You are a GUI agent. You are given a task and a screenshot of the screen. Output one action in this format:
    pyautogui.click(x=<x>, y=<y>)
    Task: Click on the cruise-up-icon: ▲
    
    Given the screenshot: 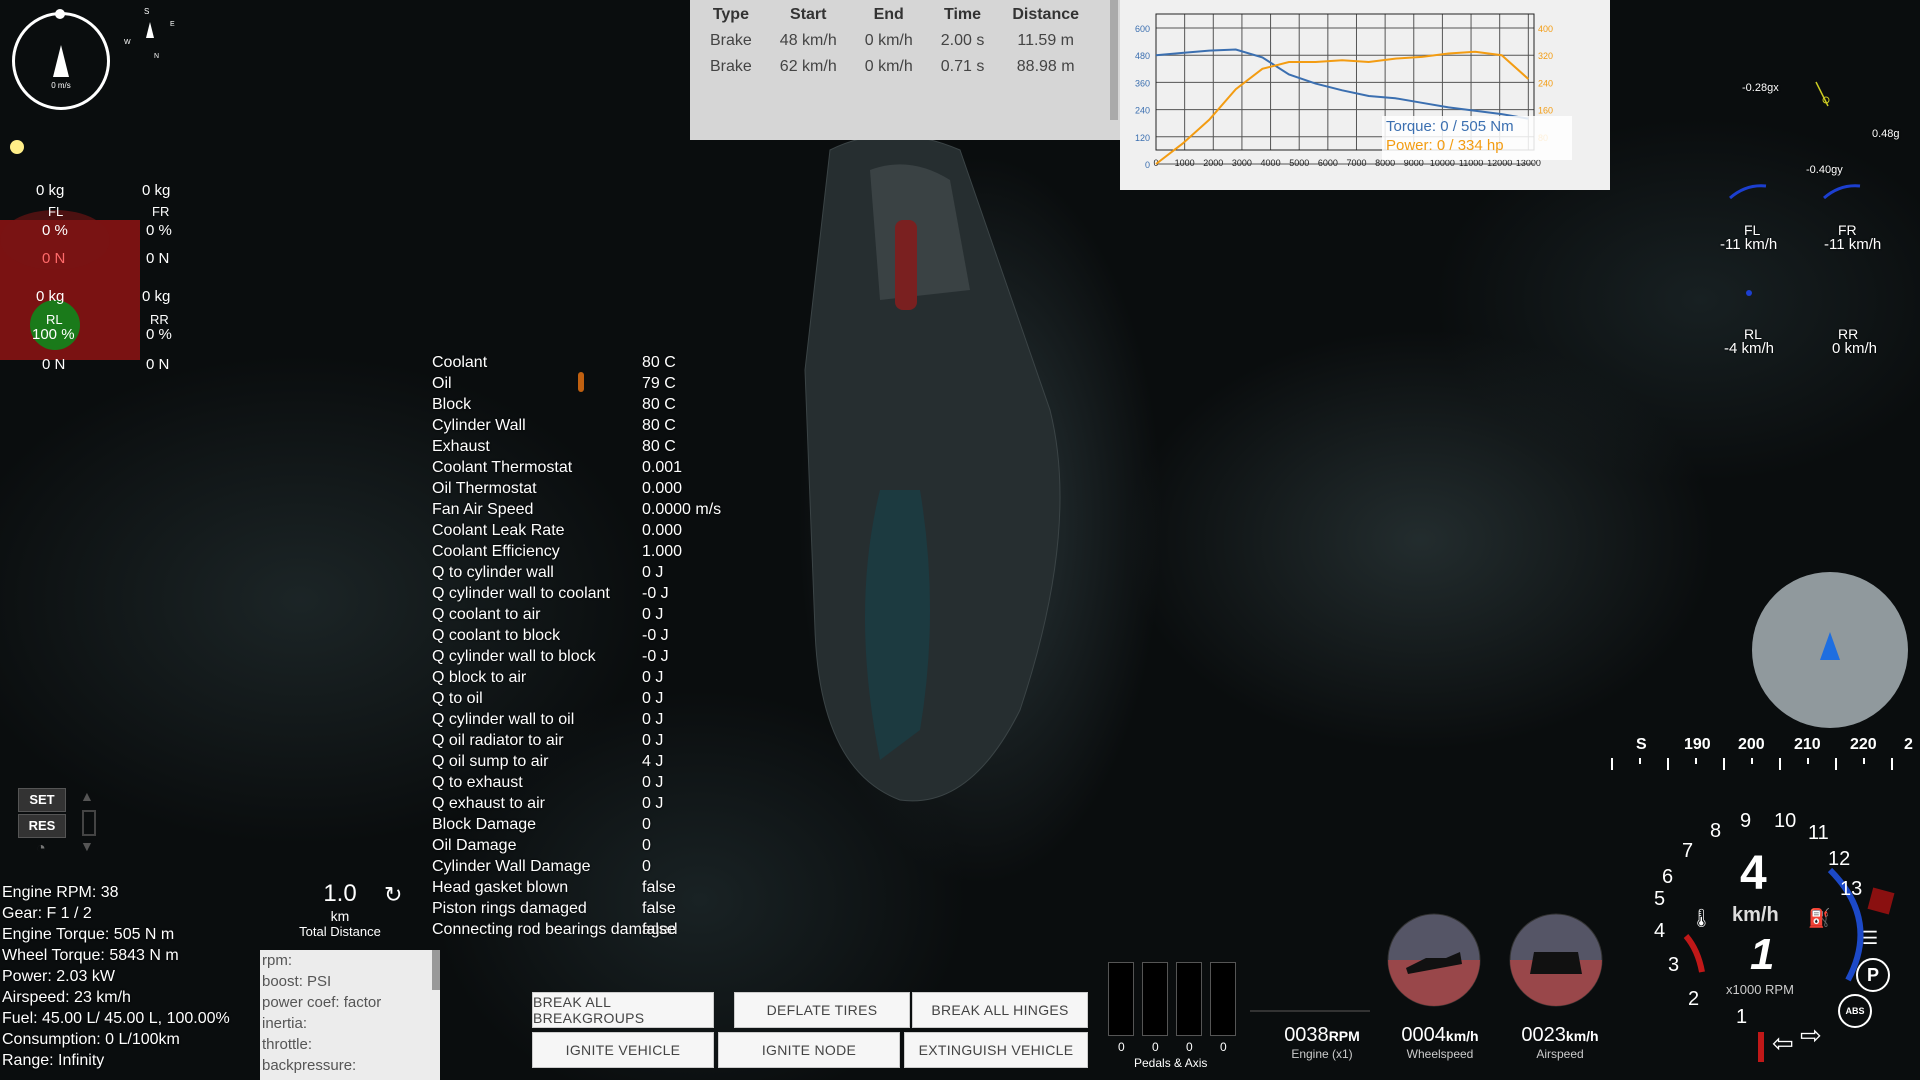 What is the action you would take?
    pyautogui.click(x=87, y=796)
    